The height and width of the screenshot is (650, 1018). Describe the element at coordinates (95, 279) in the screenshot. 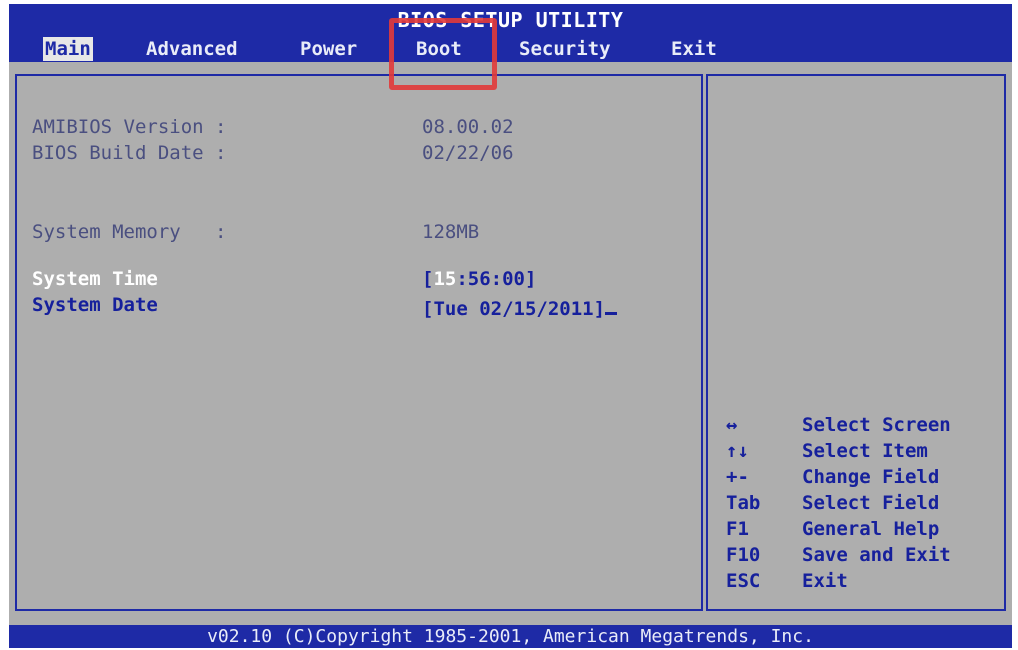

I see `system-time-label: System Time` at that location.